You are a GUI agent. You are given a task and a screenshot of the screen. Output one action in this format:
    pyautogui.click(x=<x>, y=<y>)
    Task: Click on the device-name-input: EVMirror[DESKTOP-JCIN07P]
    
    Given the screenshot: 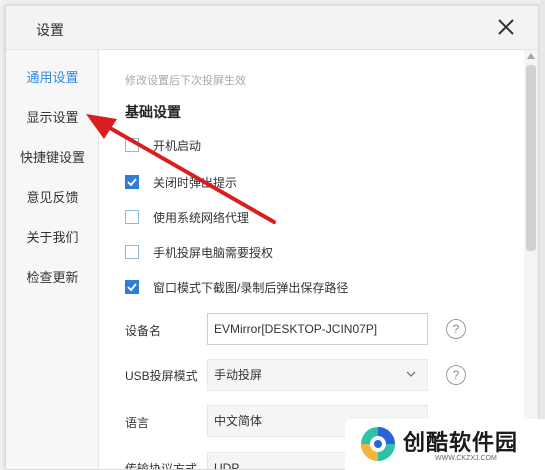 What is the action you would take?
    pyautogui.click(x=317, y=329)
    